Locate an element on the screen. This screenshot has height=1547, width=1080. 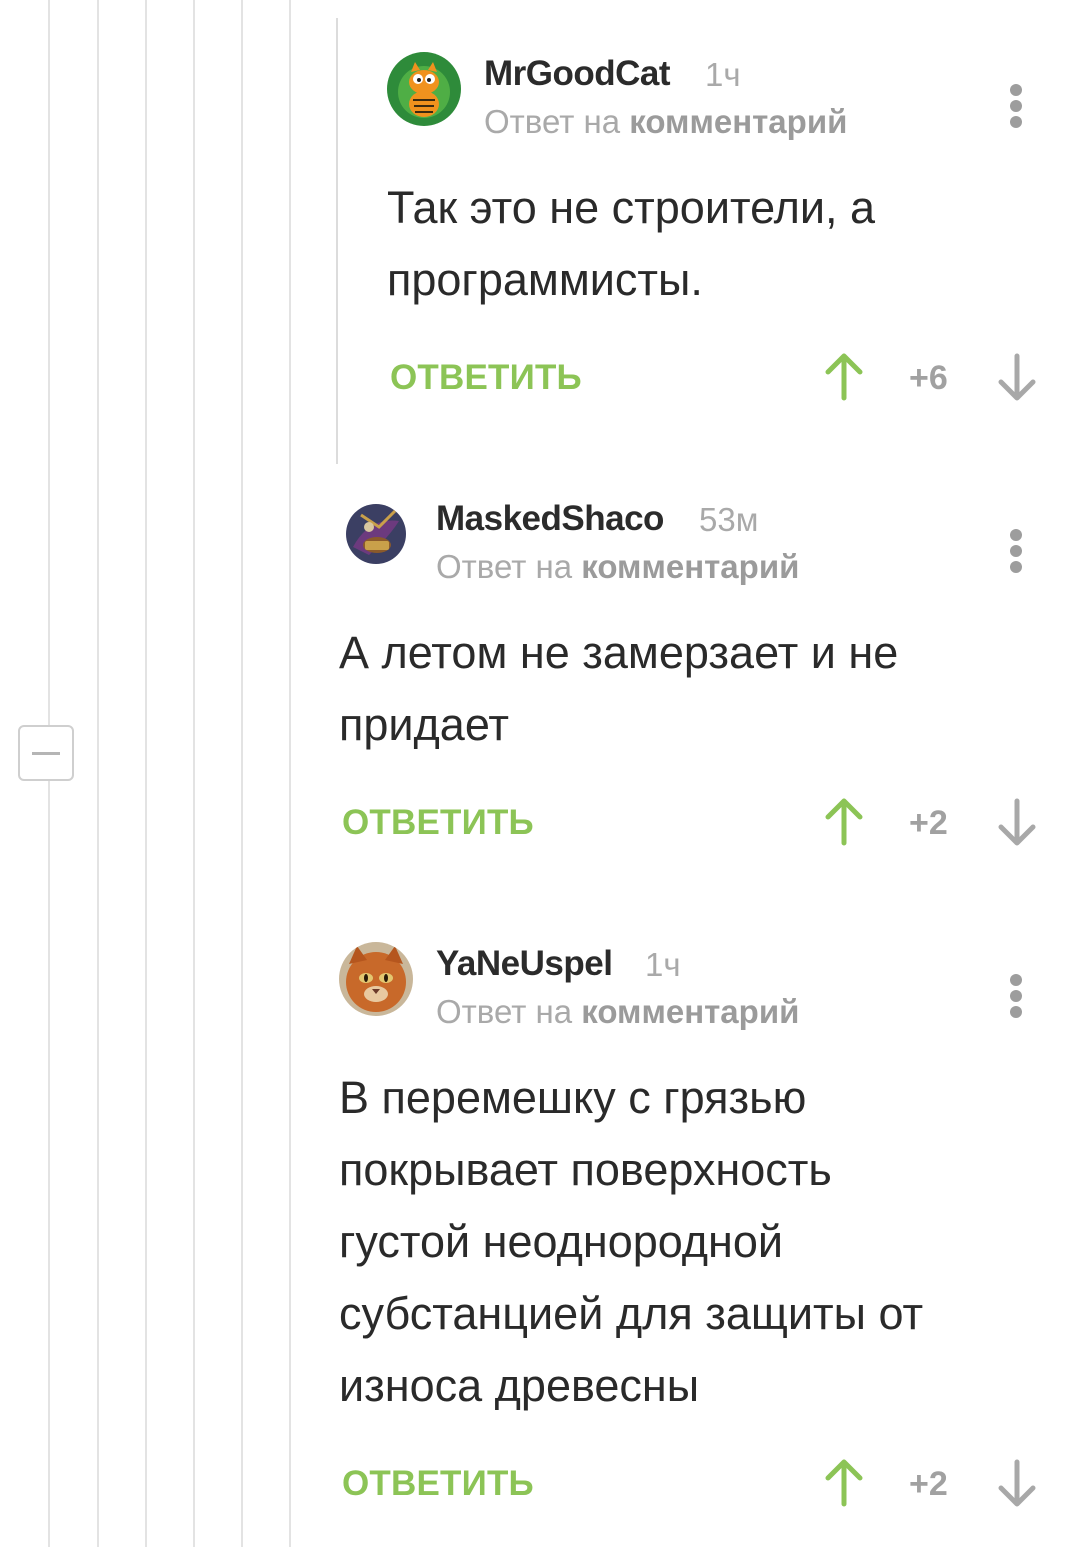
user-name: YaNeUspel is located at coordinates (524, 964).